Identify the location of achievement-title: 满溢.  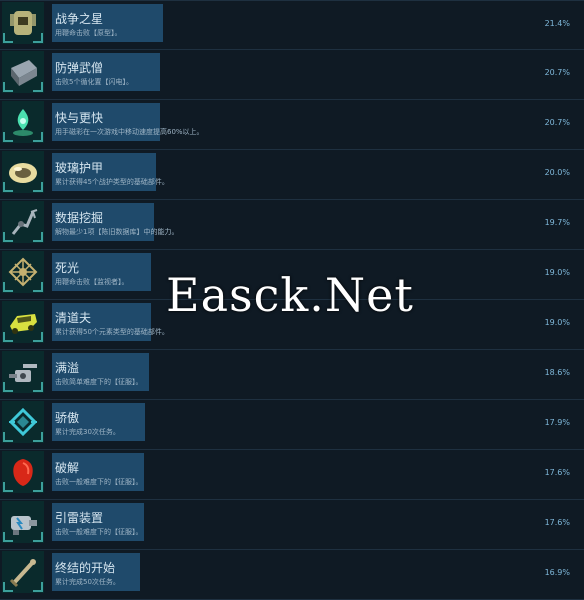
(67, 368).